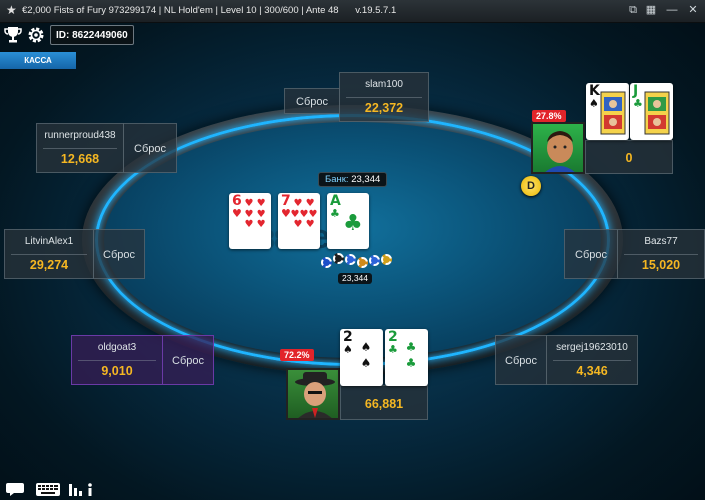 The height and width of the screenshot is (500, 705). What do you see at coordinates (117, 371) in the screenshot?
I see `player-stack: 9,010` at bounding box center [117, 371].